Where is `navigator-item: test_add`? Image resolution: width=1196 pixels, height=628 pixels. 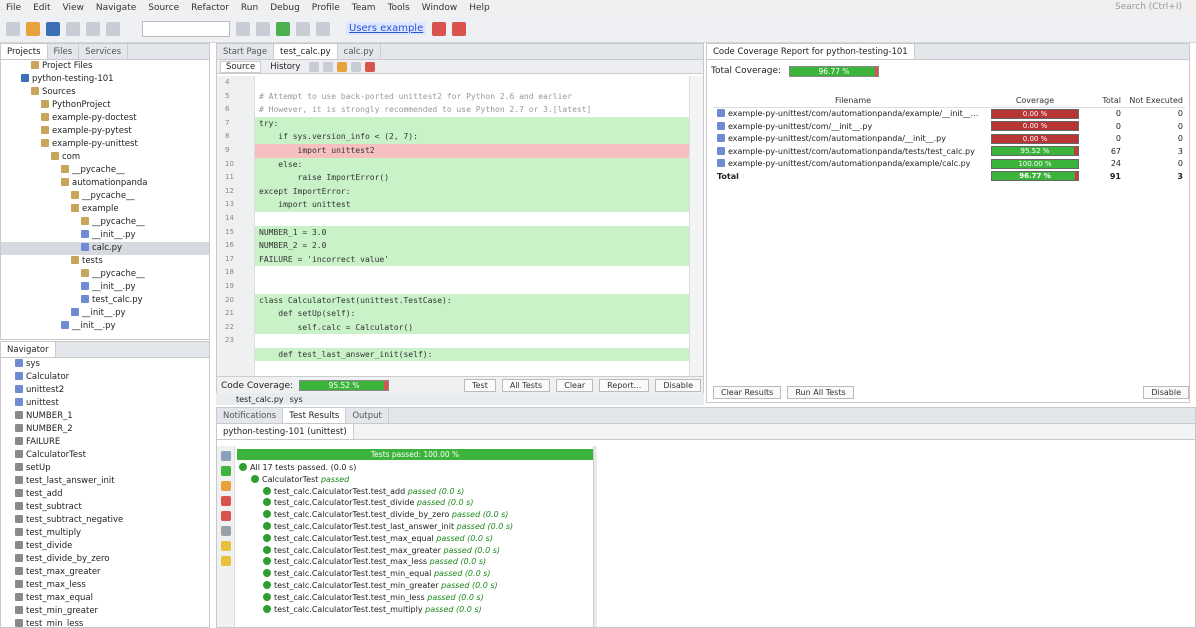
navigator-item: test_add is located at coordinates (105, 494).